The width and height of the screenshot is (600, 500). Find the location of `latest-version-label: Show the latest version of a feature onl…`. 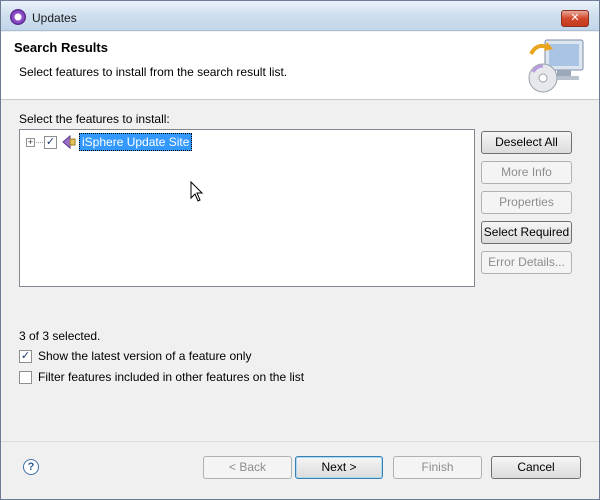

latest-version-label: Show the latest version of a feature onl… is located at coordinates (144, 356).